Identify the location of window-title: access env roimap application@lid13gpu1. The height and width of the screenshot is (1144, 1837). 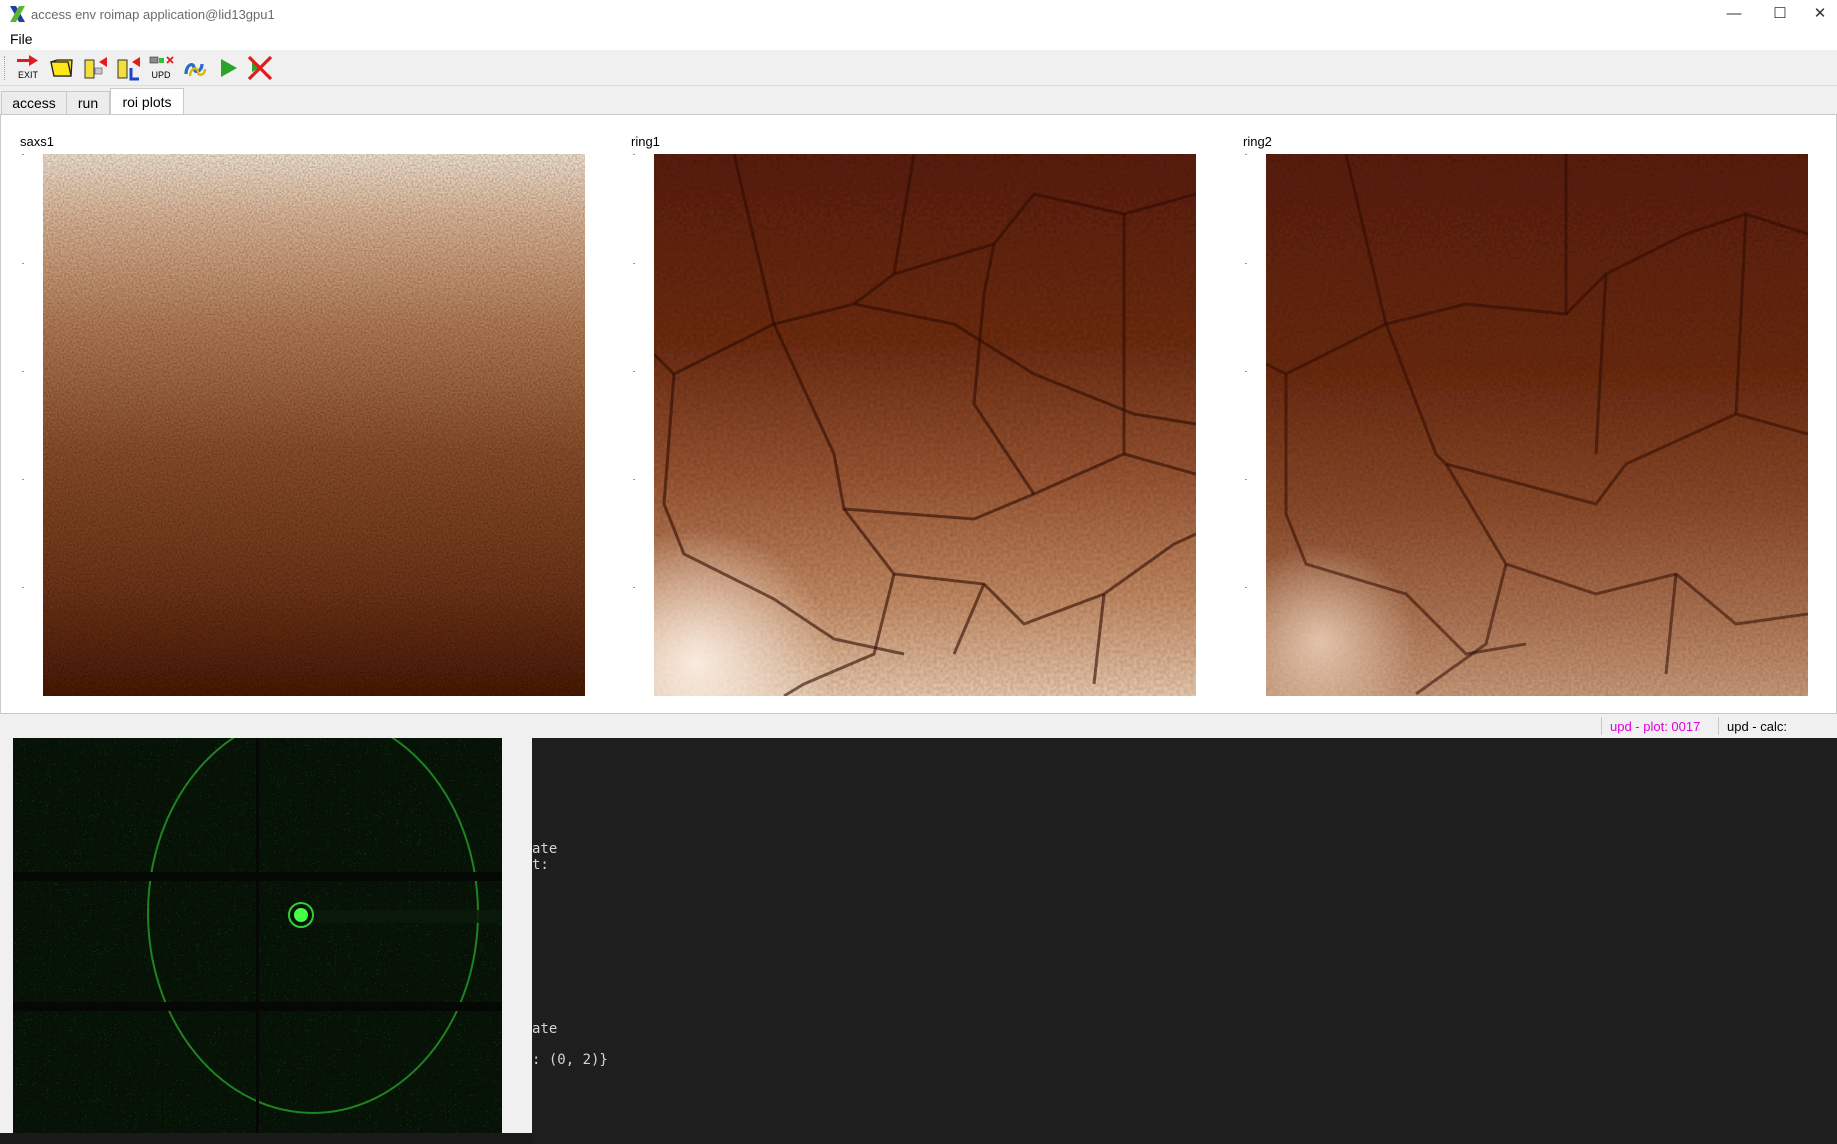
(153, 14).